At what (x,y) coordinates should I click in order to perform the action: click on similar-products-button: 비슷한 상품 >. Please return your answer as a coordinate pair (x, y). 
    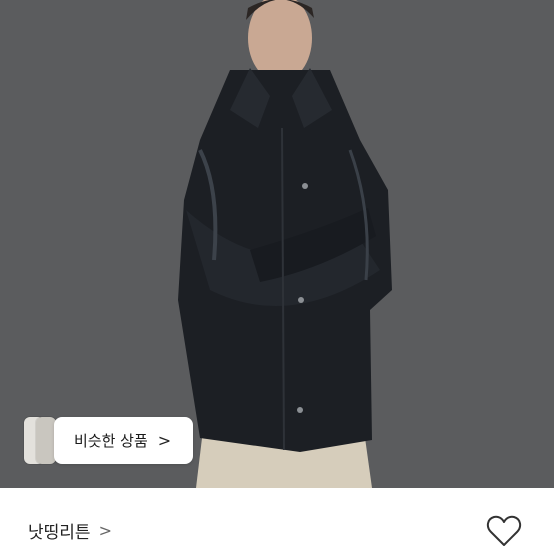
    Looking at the image, I should click on (124, 440).